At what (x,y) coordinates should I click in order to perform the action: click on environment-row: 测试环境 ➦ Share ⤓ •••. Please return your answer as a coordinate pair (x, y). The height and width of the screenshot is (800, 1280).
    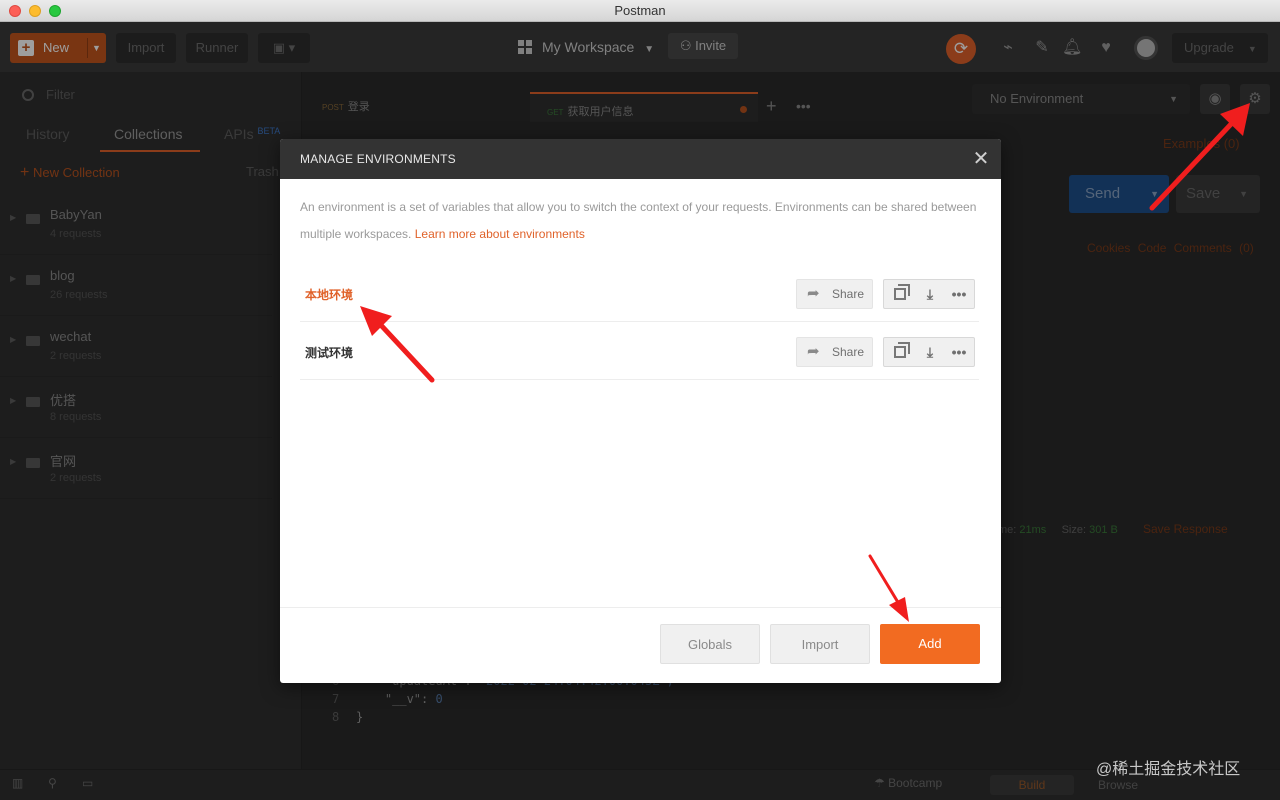
    Looking at the image, I should click on (639, 351).